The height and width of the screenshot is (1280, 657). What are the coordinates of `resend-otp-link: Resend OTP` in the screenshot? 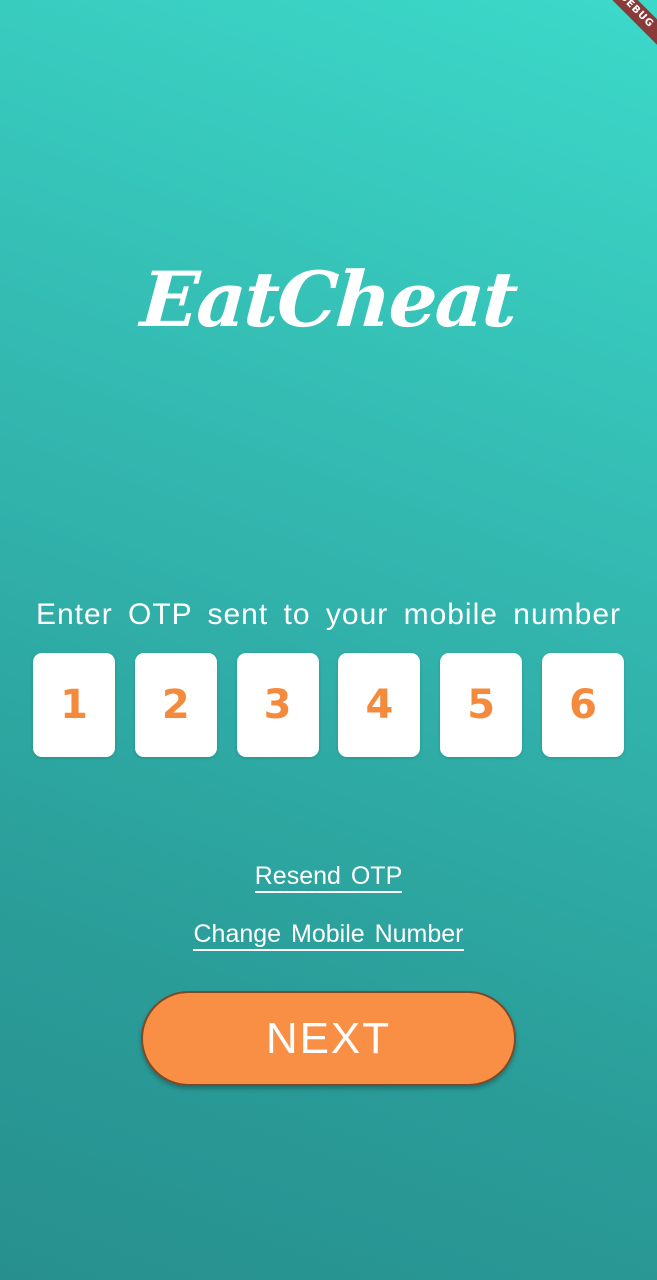 It's located at (328, 877).